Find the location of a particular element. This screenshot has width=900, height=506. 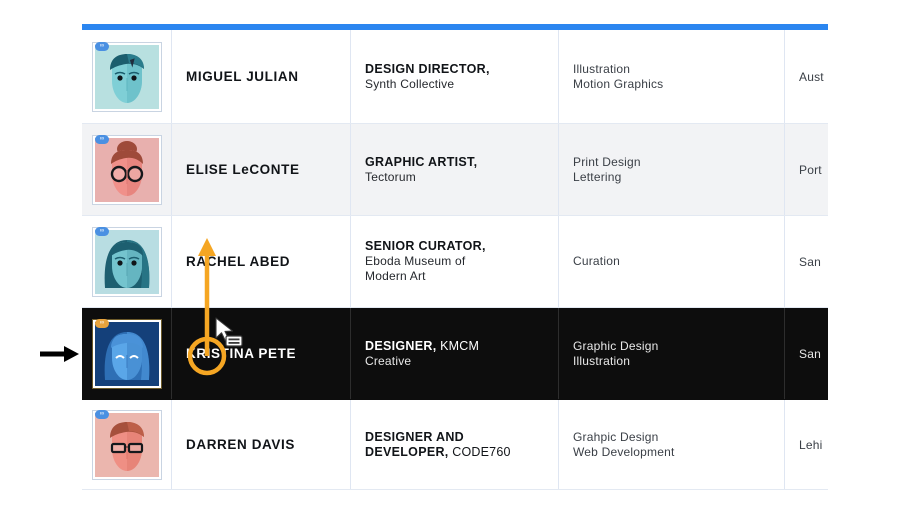

avatar-kristina-pete: ∞ is located at coordinates (126, 353).